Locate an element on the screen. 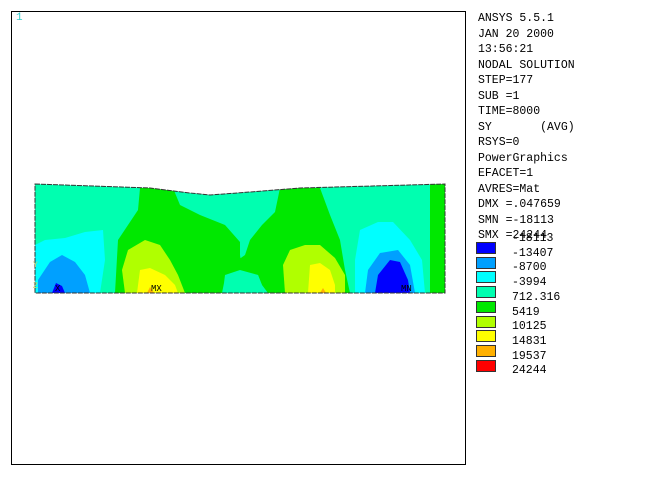 The height and width of the screenshot is (478, 662). info-line: SY (AVG) is located at coordinates (526, 127).